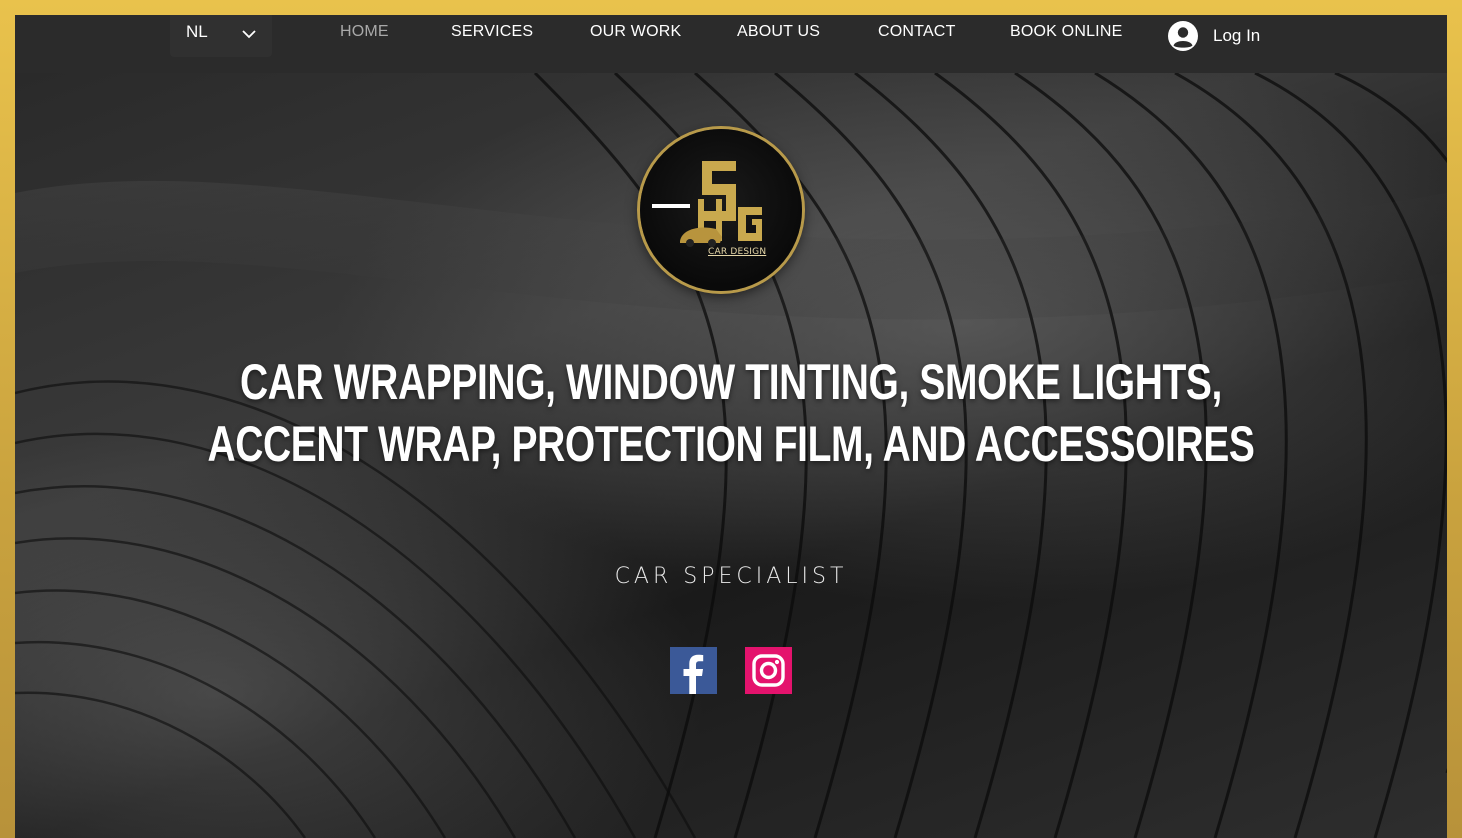 This screenshot has height=838, width=1462. I want to click on company-logo: CAR DESIGN, so click(721, 210).